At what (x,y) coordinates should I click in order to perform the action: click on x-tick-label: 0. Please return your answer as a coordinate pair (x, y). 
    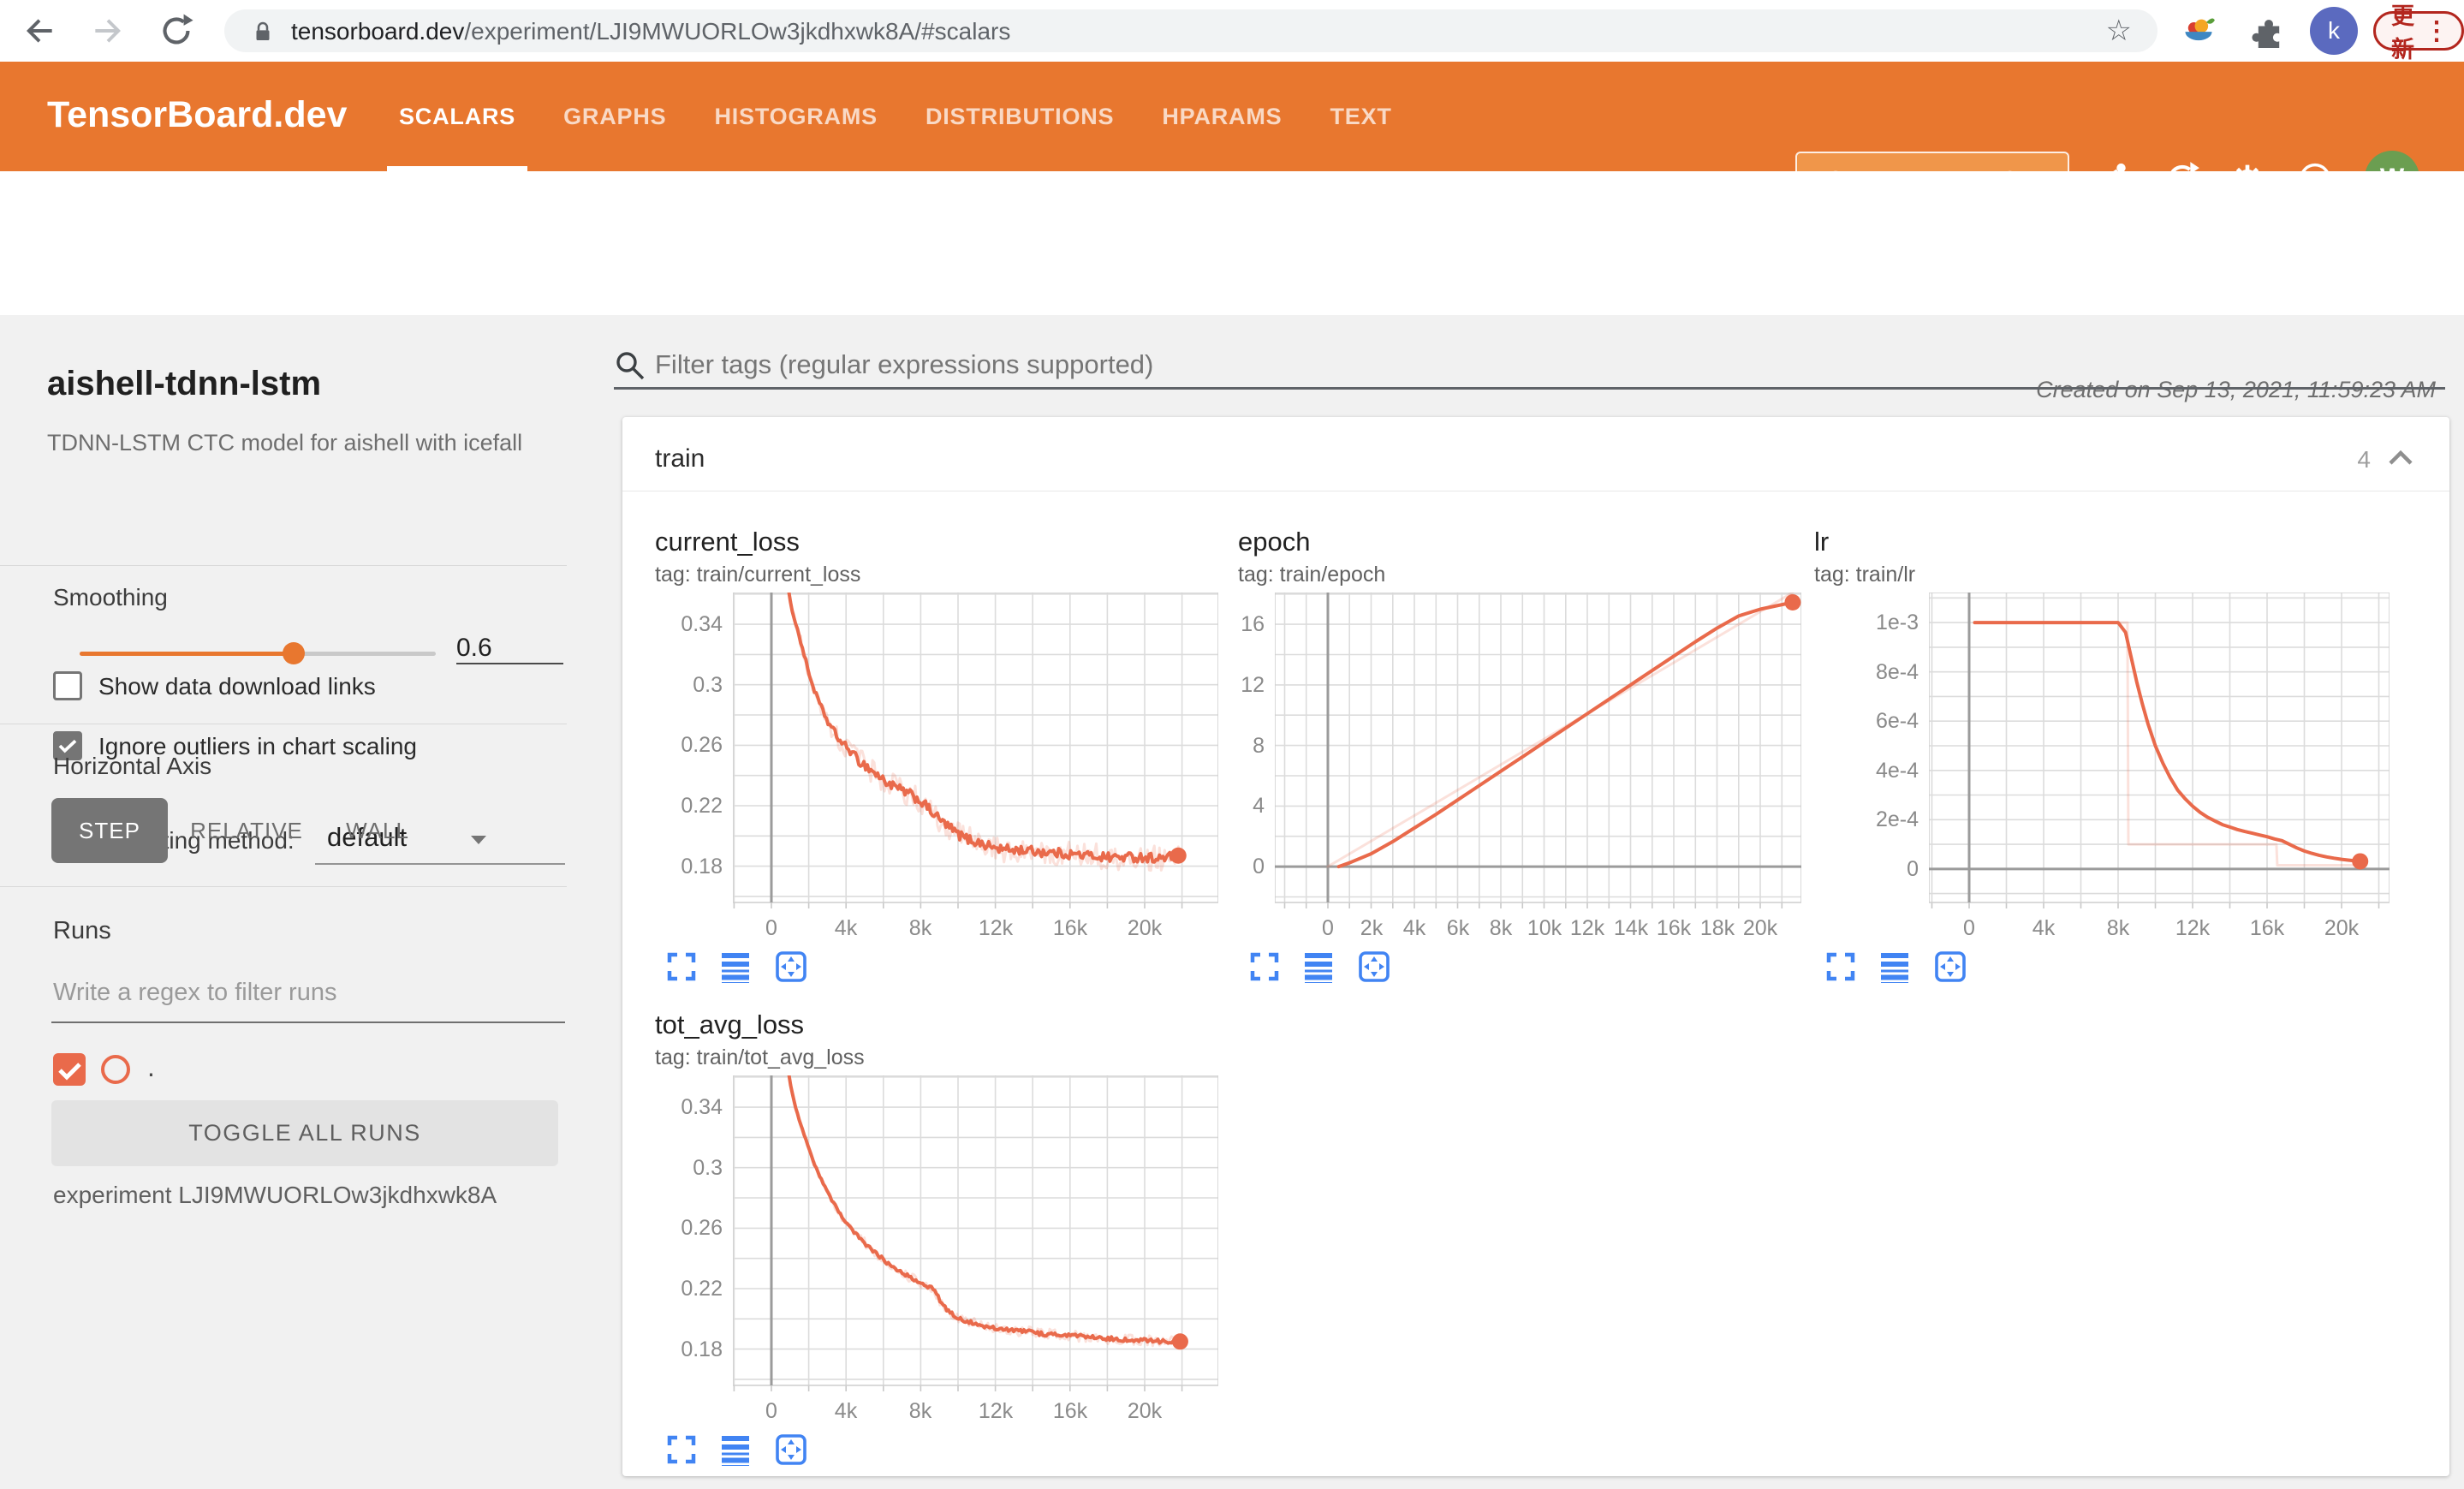
    Looking at the image, I should click on (1969, 928).